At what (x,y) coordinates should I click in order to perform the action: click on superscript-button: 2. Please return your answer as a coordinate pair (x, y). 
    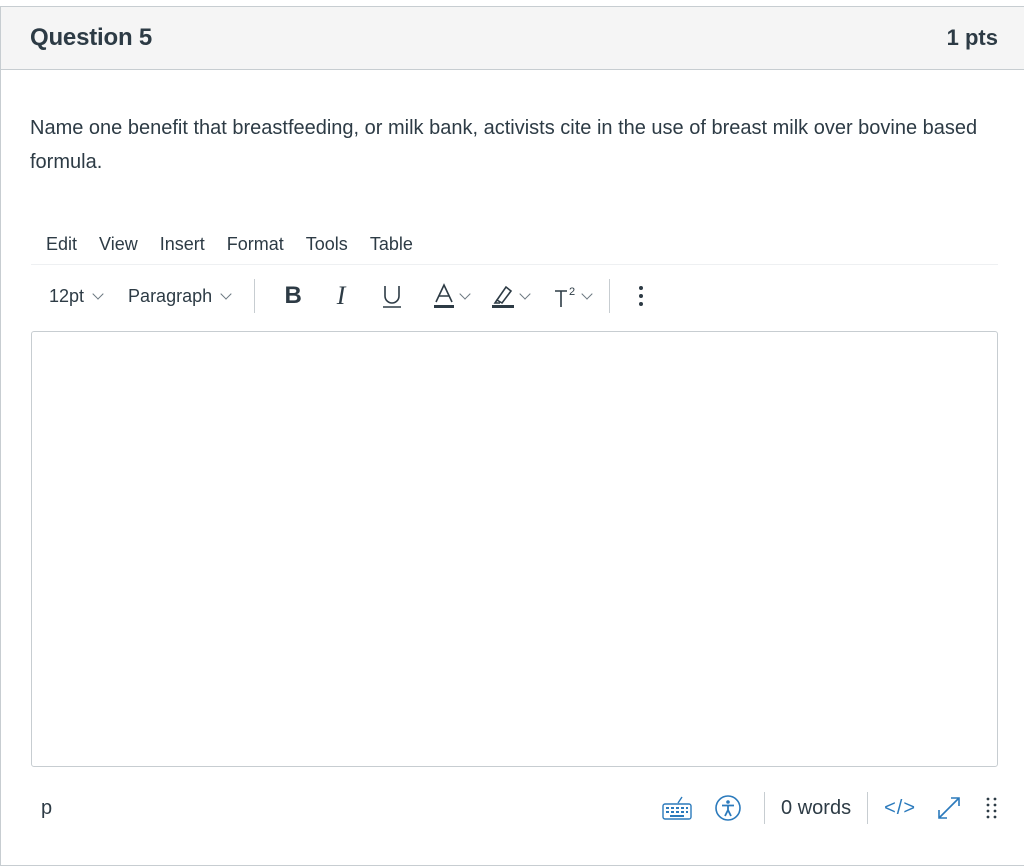
    Looking at the image, I should click on (573, 296).